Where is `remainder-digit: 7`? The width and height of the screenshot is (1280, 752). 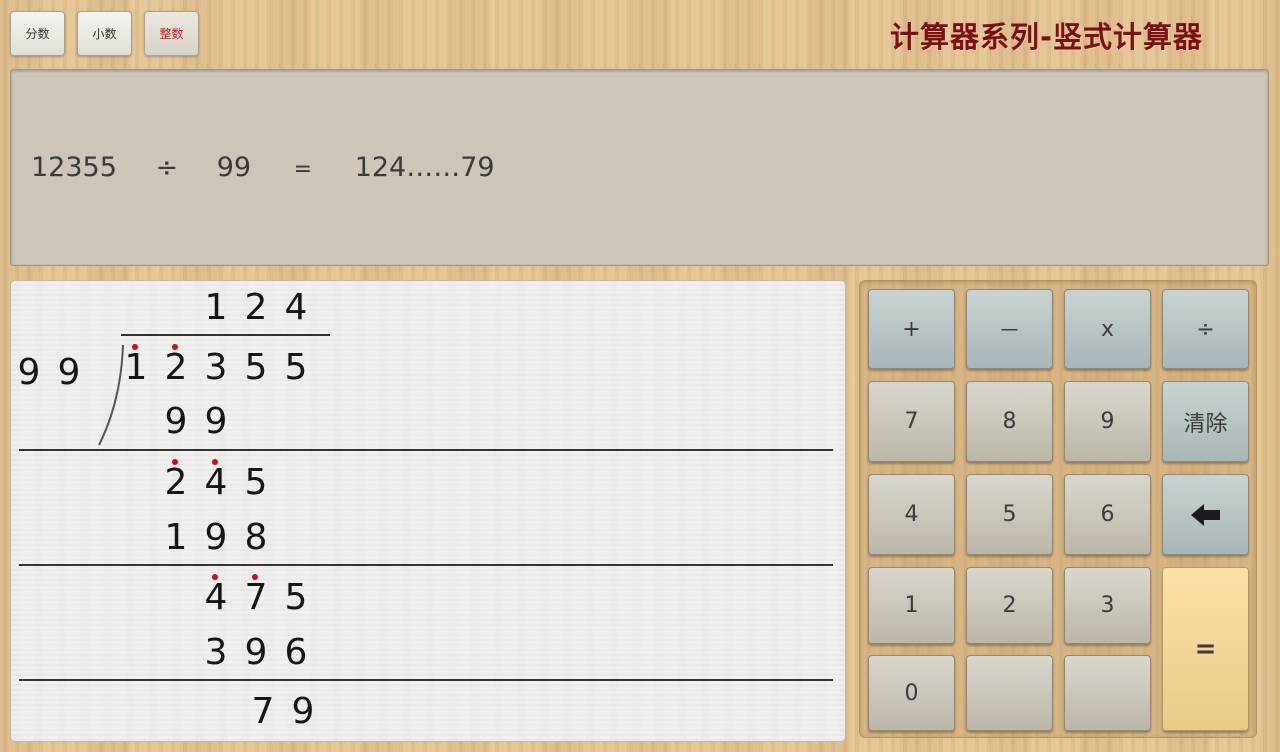
remainder-digit: 7 is located at coordinates (263, 711).